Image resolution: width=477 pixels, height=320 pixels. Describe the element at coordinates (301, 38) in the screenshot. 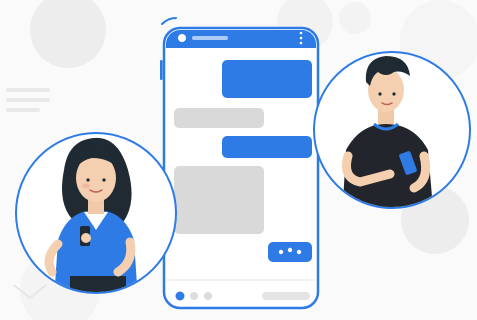

I see `kebab-menu-icon` at that location.